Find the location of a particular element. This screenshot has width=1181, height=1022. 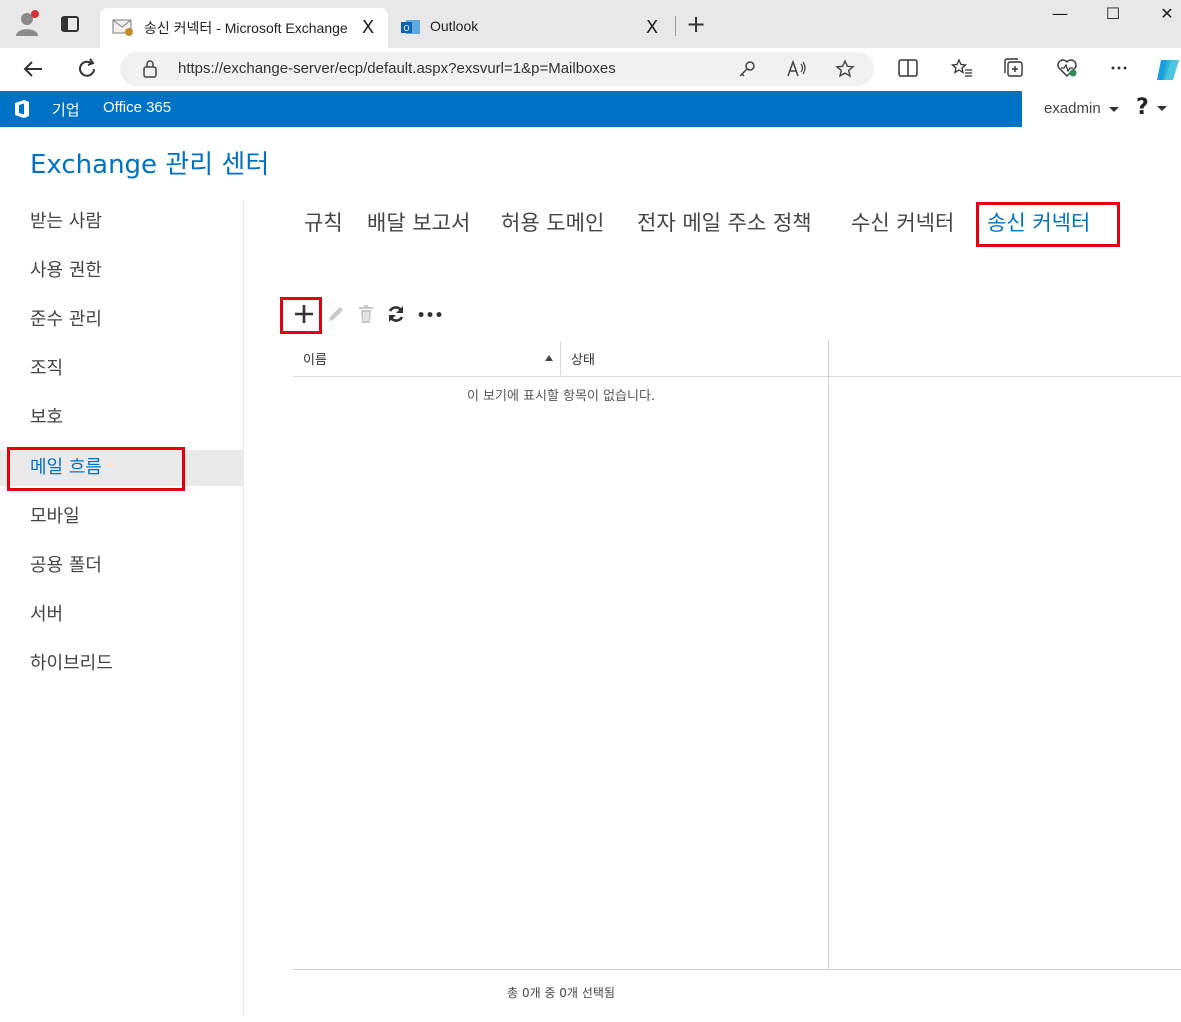

help-icon: ? is located at coordinates (1142, 107).